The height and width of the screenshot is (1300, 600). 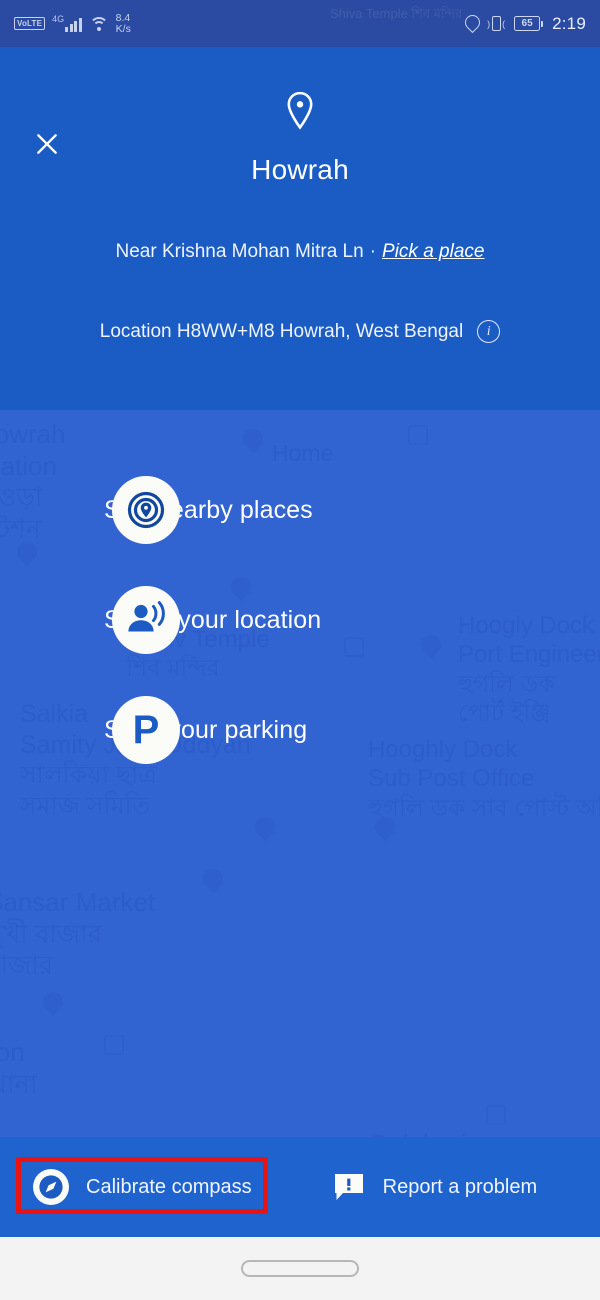 I want to click on clock-label: 2:19, so click(x=569, y=23).